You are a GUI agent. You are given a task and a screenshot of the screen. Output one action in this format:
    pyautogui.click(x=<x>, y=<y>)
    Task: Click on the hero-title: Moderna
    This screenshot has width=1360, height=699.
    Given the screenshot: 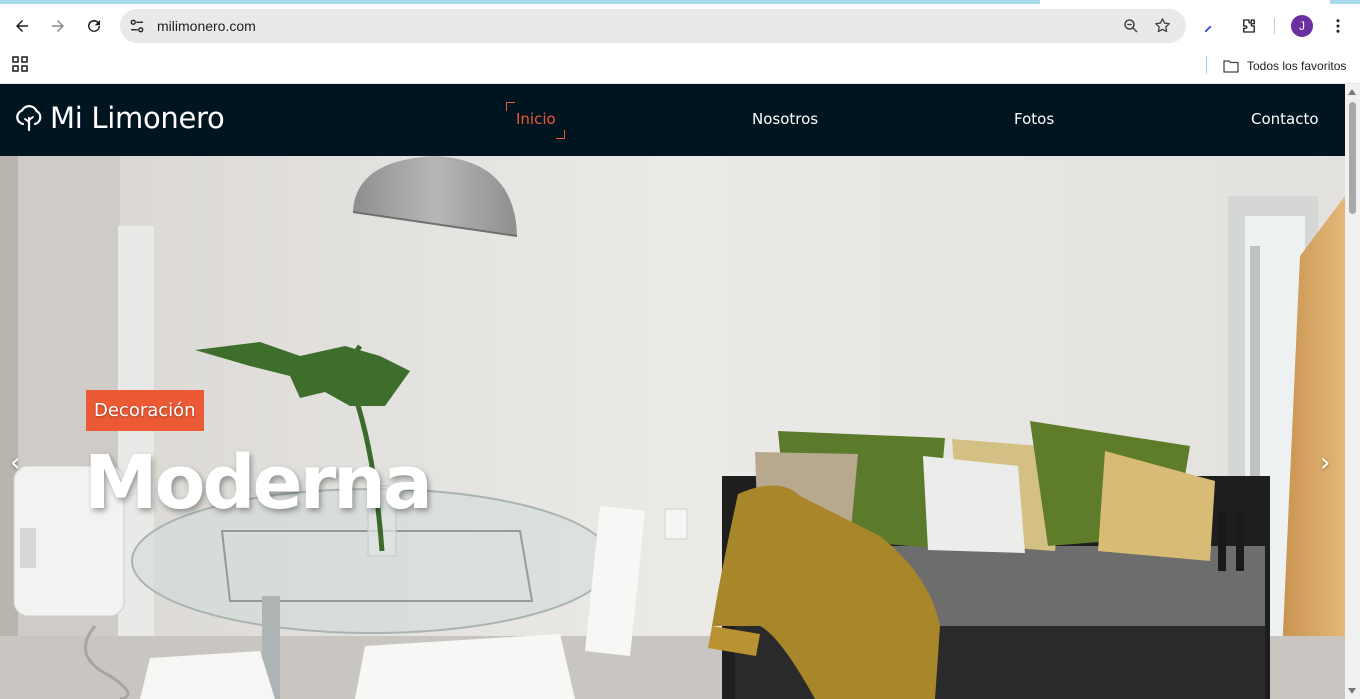 What is the action you would take?
    pyautogui.click(x=258, y=483)
    